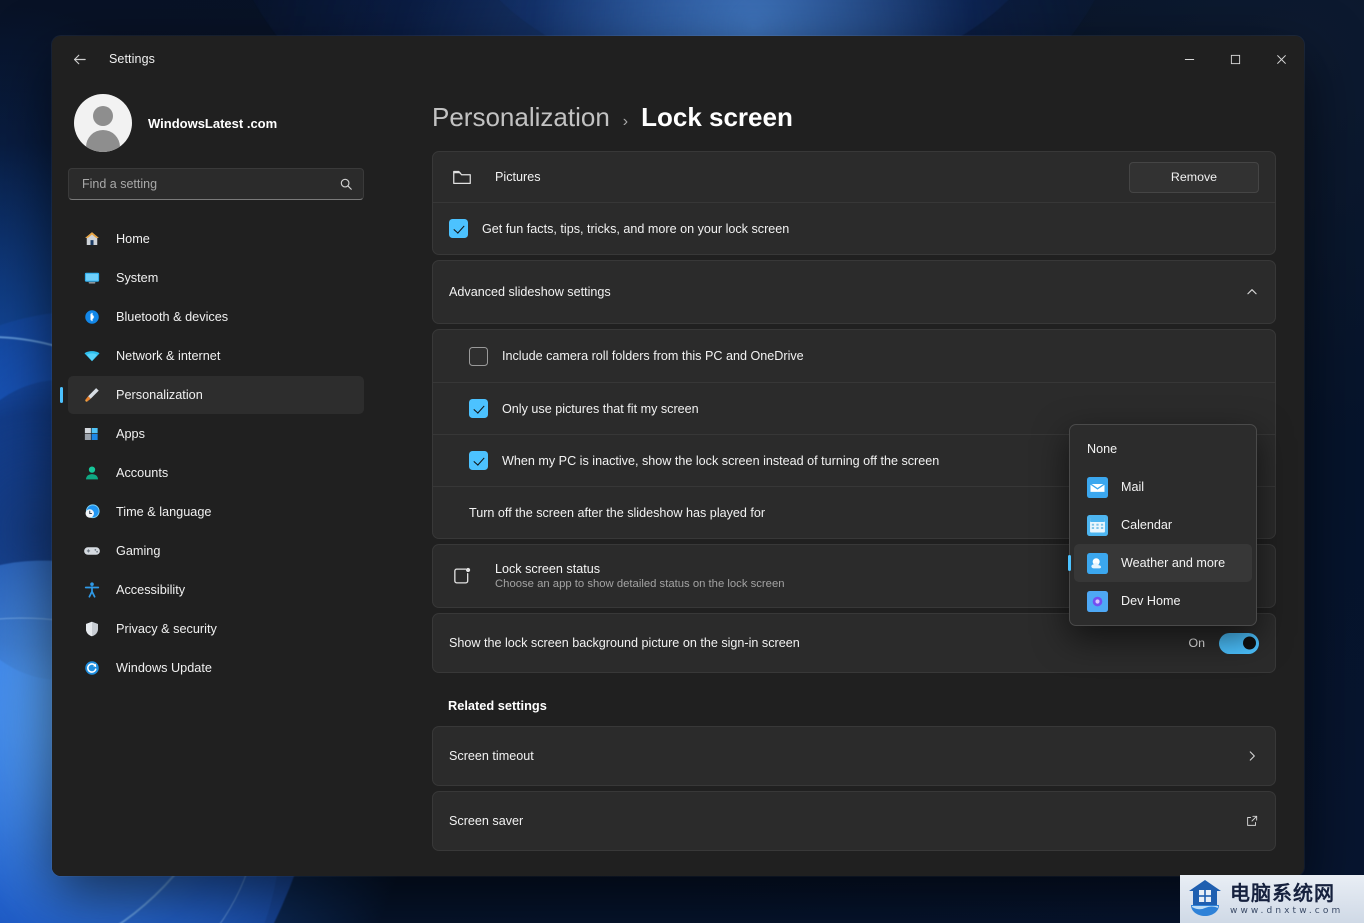 The image size is (1364, 923). I want to click on lock-screen-status-icon, so click(462, 576).